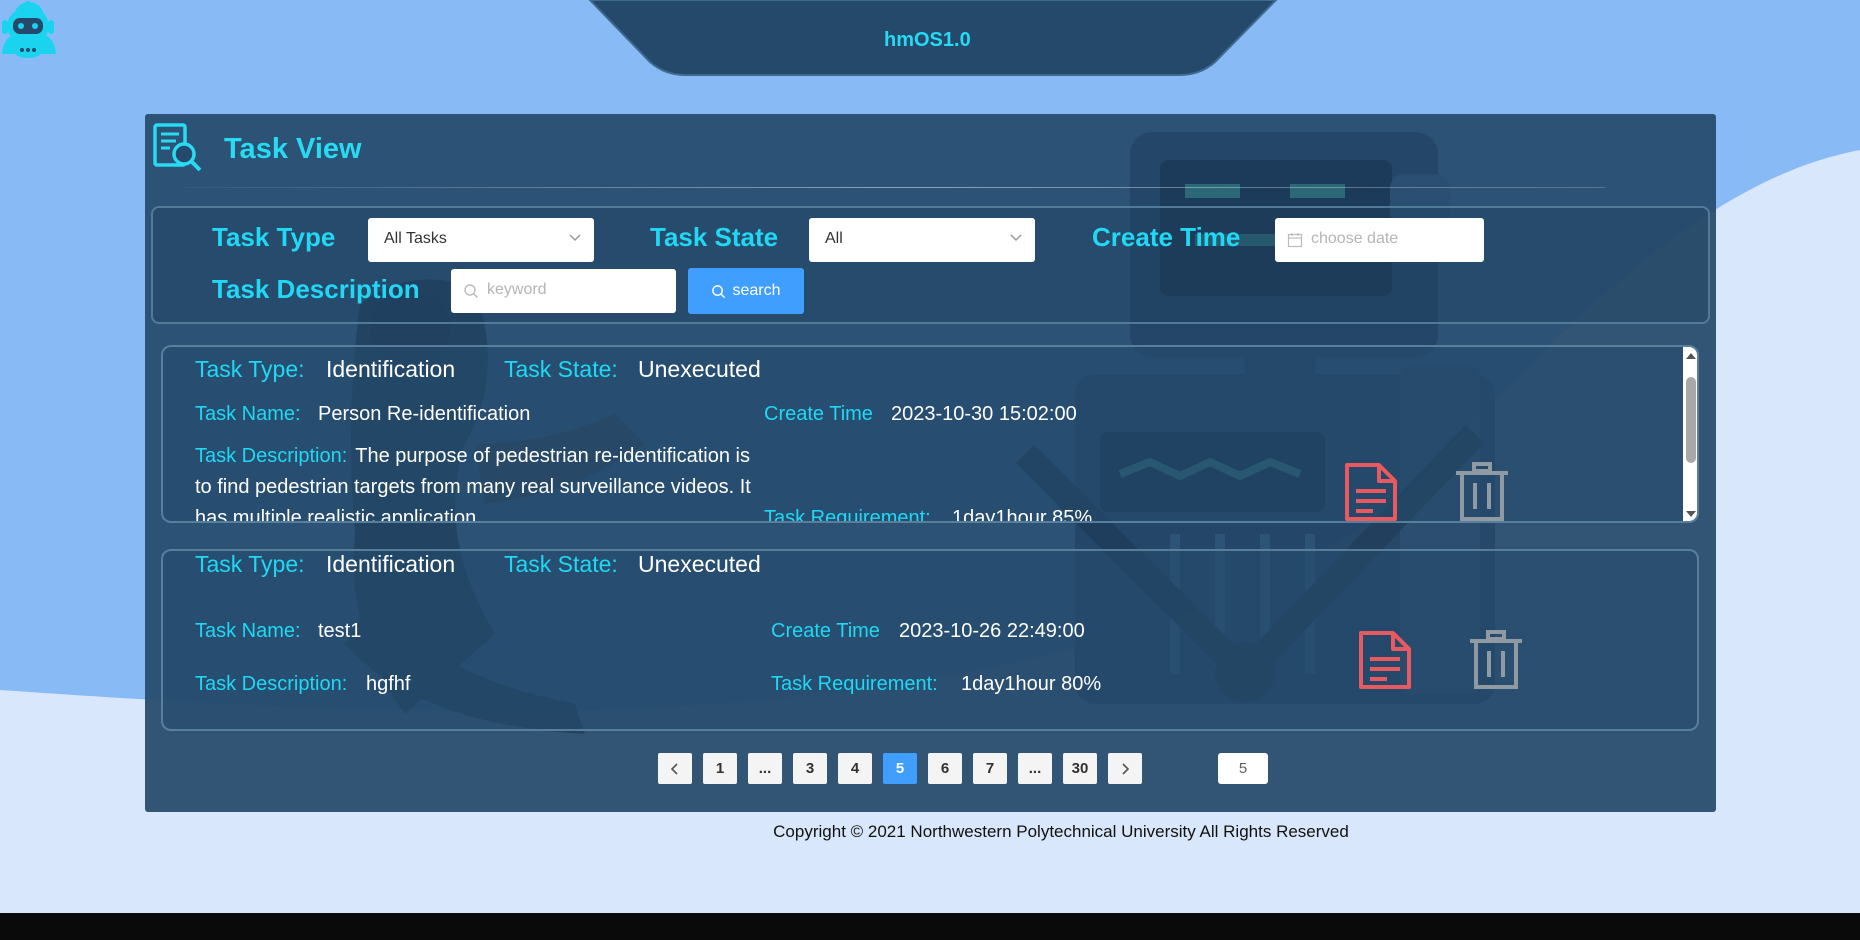 The image size is (1860, 940). I want to click on top-header: hmOS1.0, so click(930, 40).